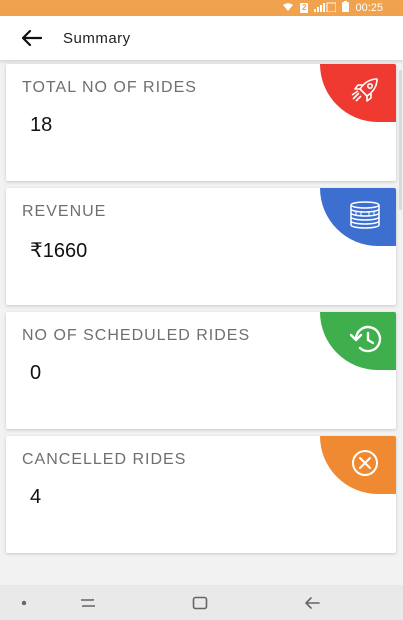 This screenshot has width=403, height=620. Describe the element at coordinates (32, 38) in the screenshot. I see `back-arrow-icon` at that location.